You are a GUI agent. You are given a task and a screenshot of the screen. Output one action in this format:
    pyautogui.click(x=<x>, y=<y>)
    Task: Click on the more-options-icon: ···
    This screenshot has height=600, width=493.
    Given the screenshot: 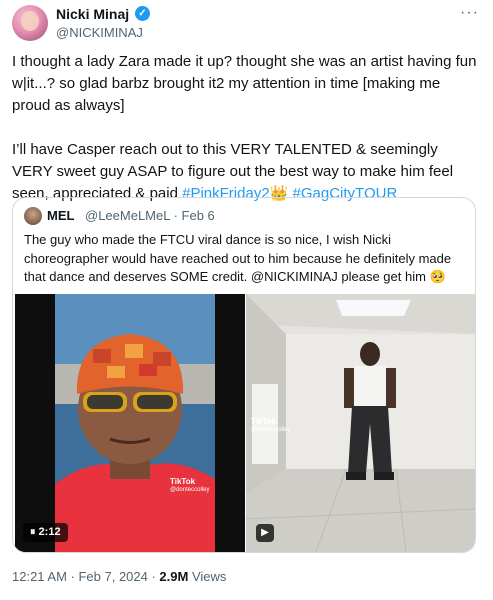 What is the action you would take?
    pyautogui.click(x=469, y=13)
    